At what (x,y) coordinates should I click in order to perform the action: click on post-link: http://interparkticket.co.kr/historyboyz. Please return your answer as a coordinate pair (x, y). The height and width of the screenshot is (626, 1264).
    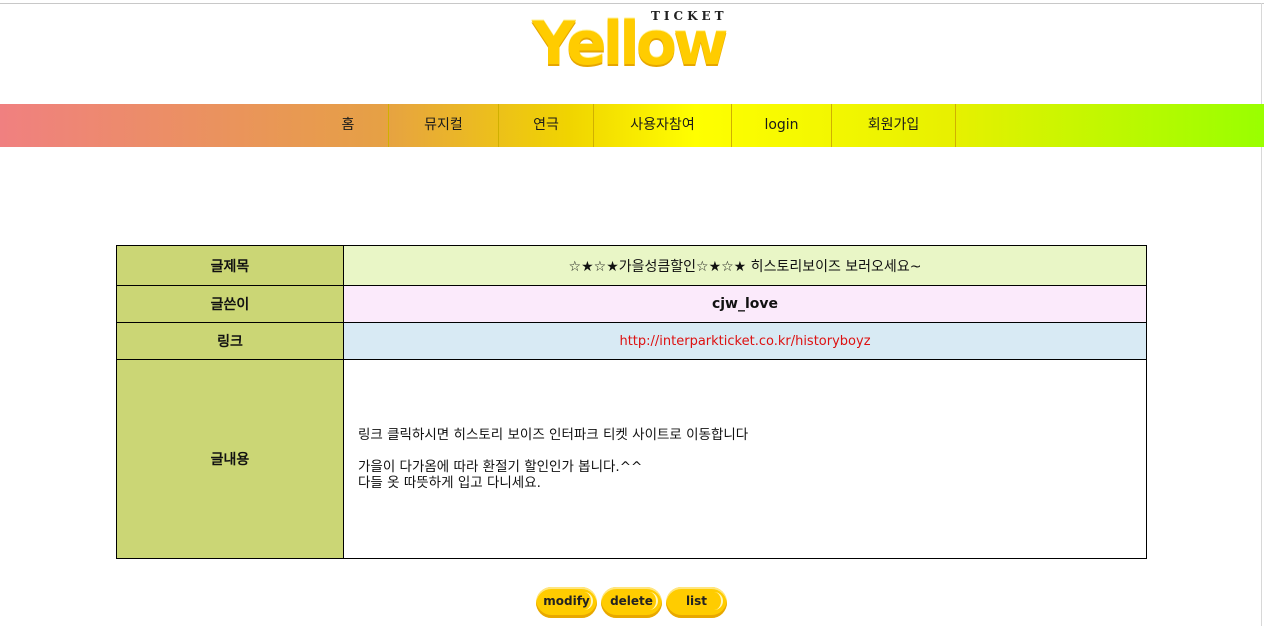
    Looking at the image, I should click on (744, 341).